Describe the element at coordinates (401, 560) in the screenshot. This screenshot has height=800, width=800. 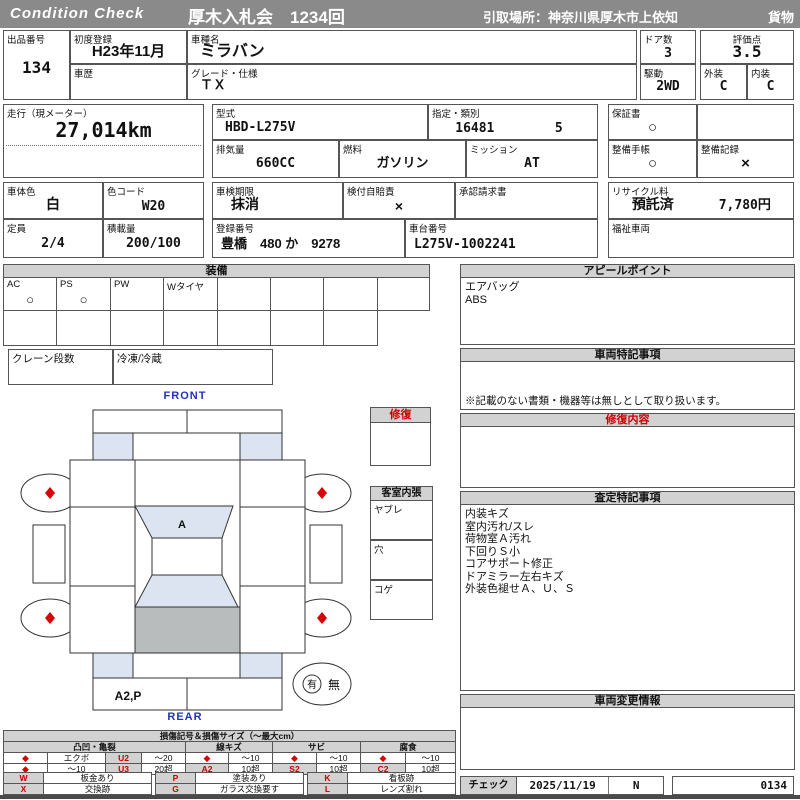
I see `cabin-trim-hole: 穴` at that location.